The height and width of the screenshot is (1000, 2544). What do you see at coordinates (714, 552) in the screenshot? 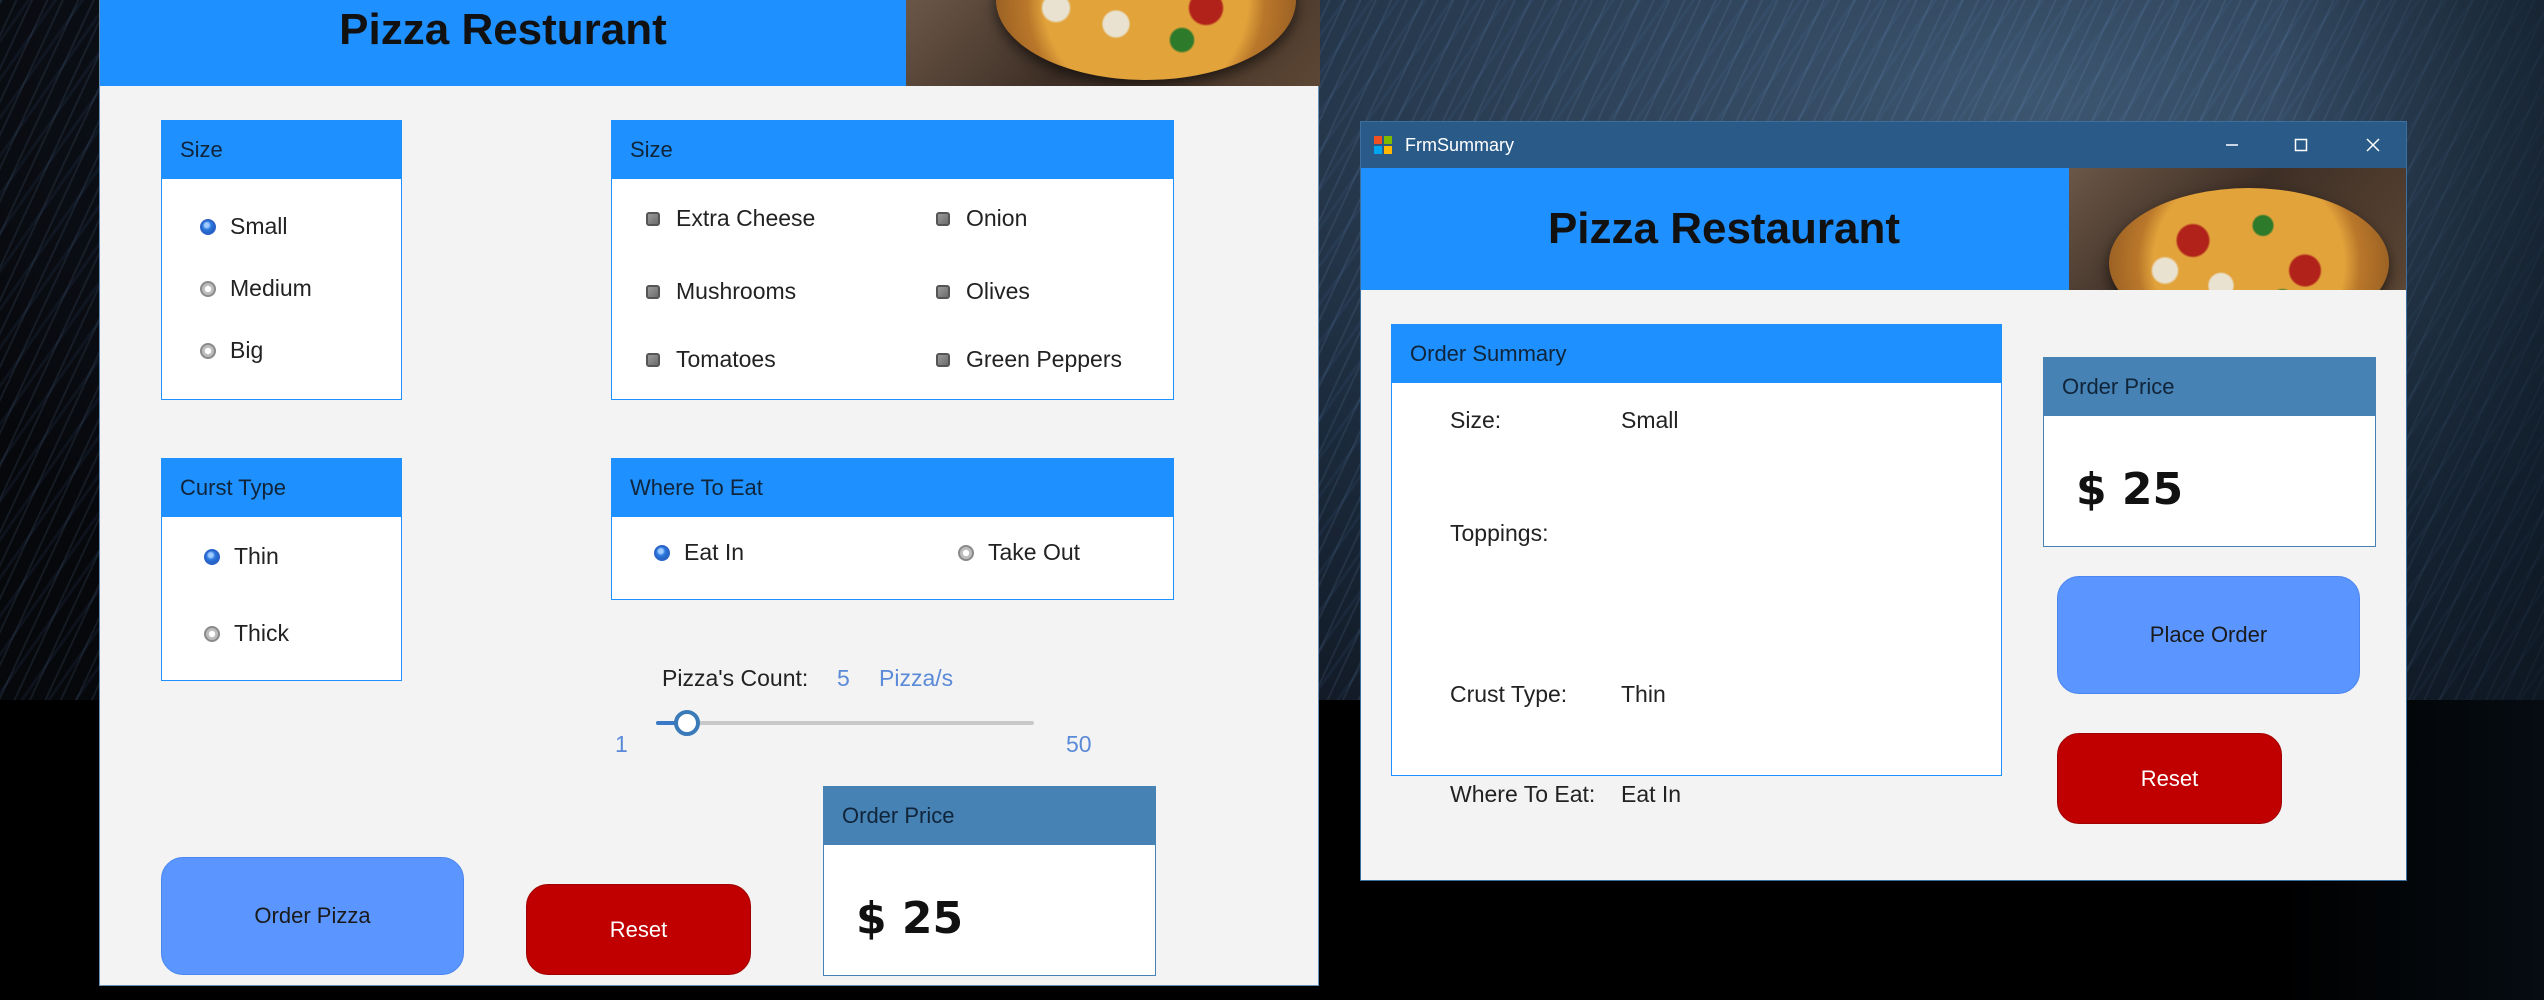
I see `eat-in-radio-label: Eat In` at bounding box center [714, 552].